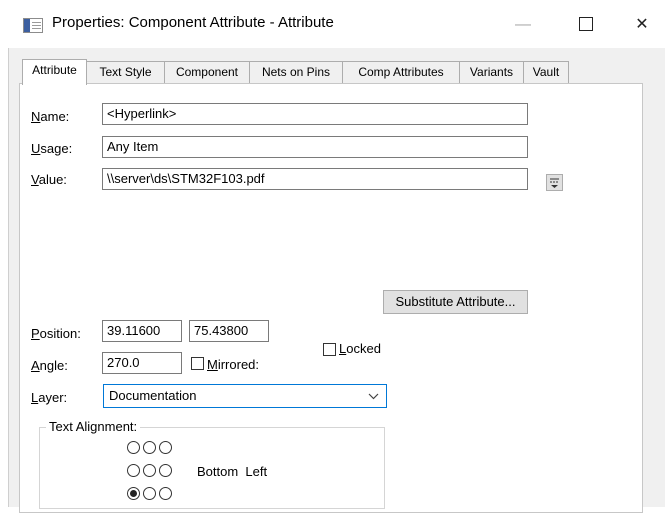 The width and height of the screenshot is (665, 513). Describe the element at coordinates (229, 331) in the screenshot. I see `position-y-field: 75.43800` at that location.